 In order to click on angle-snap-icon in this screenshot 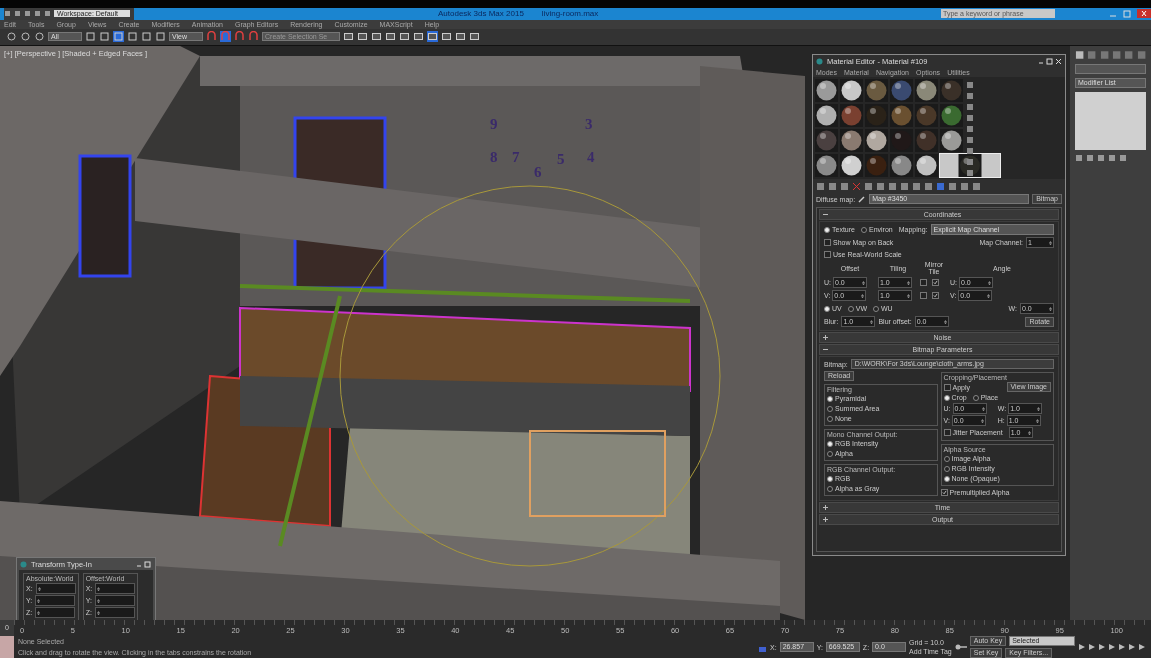, I will do `click(225, 37)`.